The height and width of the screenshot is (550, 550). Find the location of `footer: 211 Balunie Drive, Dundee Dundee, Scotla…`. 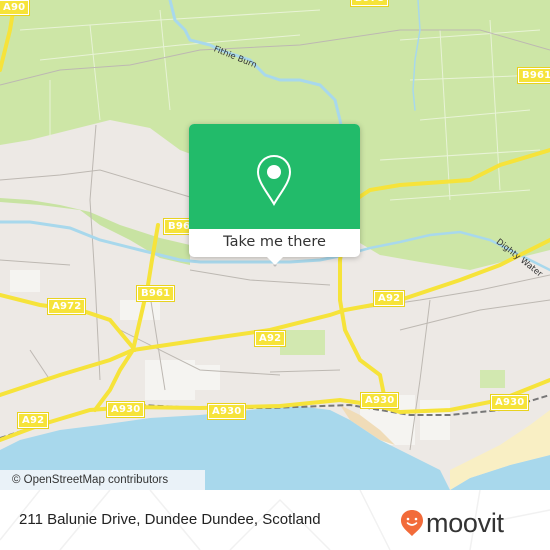

footer: 211 Balunie Drive, Dundee Dundee, Scotla… is located at coordinates (275, 520).